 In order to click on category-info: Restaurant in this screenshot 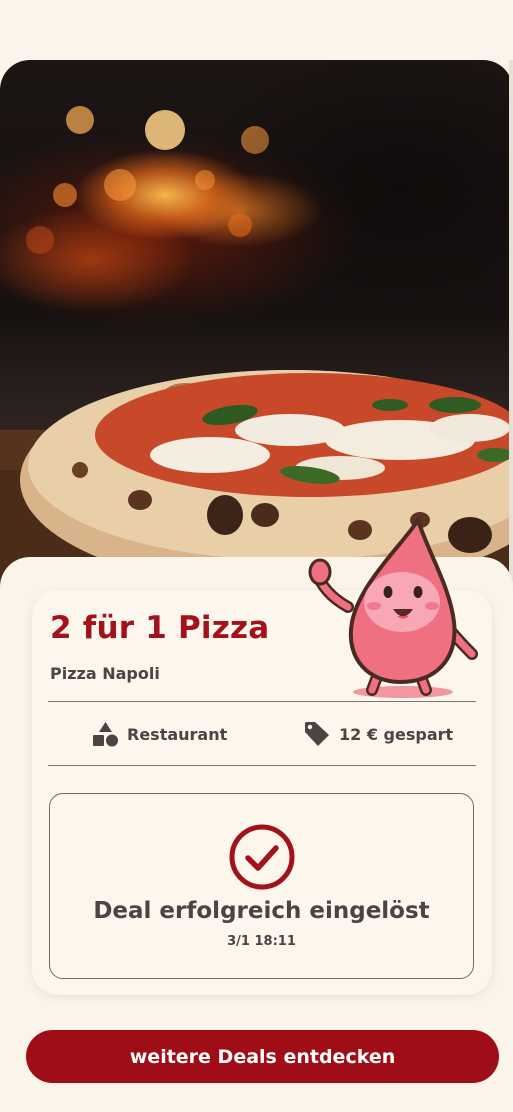, I will do `click(159, 734)`.